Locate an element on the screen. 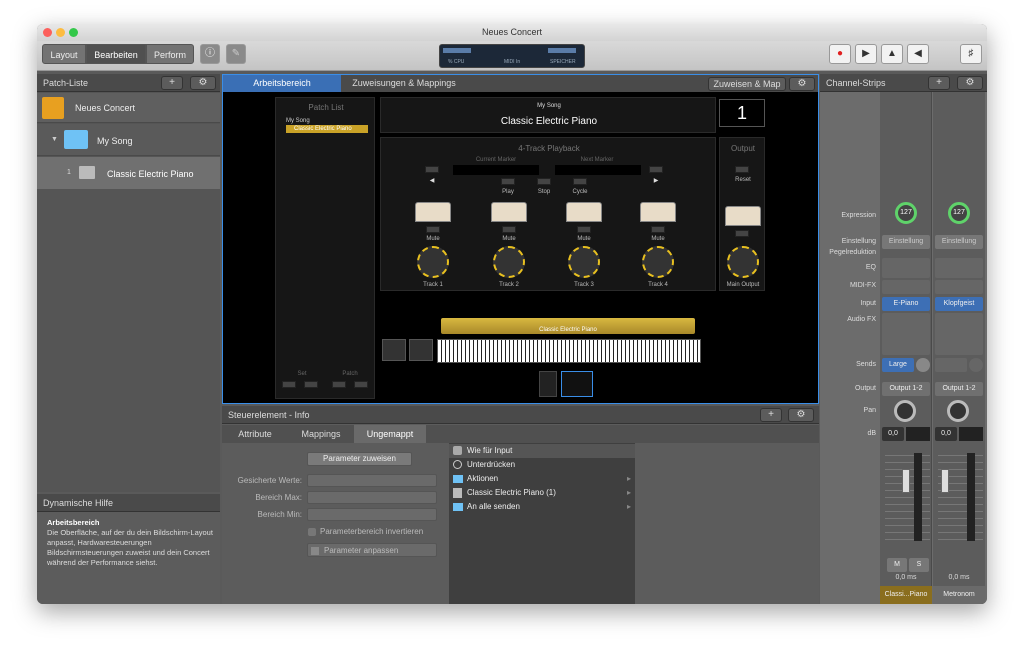  track3-mute-button is located at coordinates (584, 229).